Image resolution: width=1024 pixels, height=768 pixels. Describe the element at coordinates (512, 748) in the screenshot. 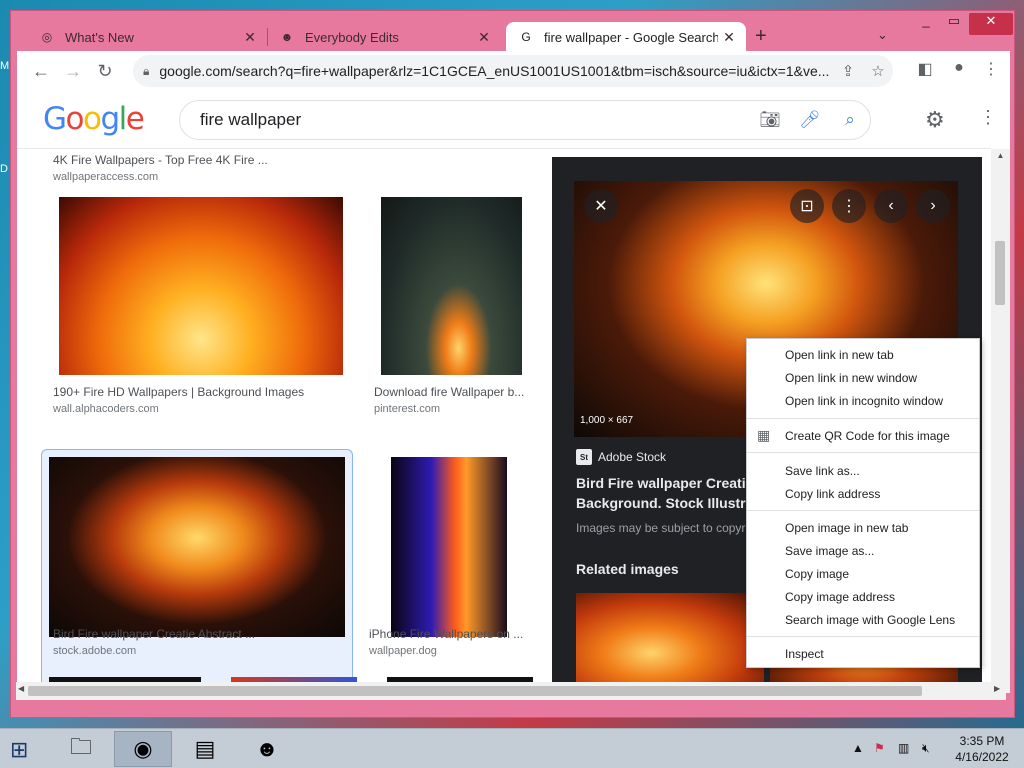

I see `taskbar: ⊞ 🗀 ◉ ▤ ☻ ▲ ⚑ ▥ 🔇︎ 3:35 PM 4/16/2022` at that location.